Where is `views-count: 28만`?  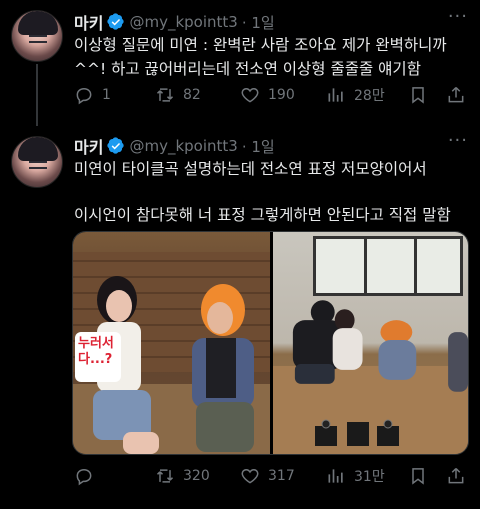
views-count: 28만 is located at coordinates (369, 96).